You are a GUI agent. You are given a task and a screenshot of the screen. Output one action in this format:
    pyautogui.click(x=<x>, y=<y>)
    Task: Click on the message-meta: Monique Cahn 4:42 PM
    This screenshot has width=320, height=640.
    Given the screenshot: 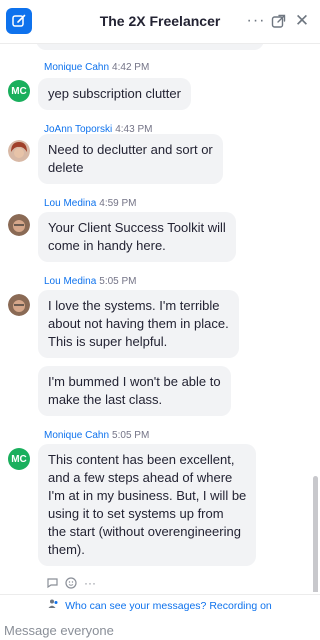 What is the action you would take?
    pyautogui.click(x=96, y=67)
    